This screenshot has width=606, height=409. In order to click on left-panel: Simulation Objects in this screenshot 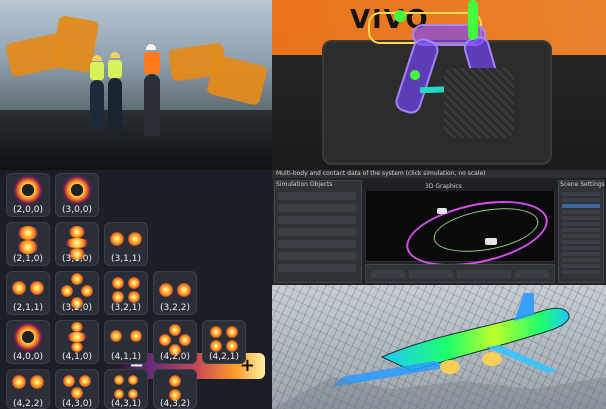, I will do `click(318, 231)`.